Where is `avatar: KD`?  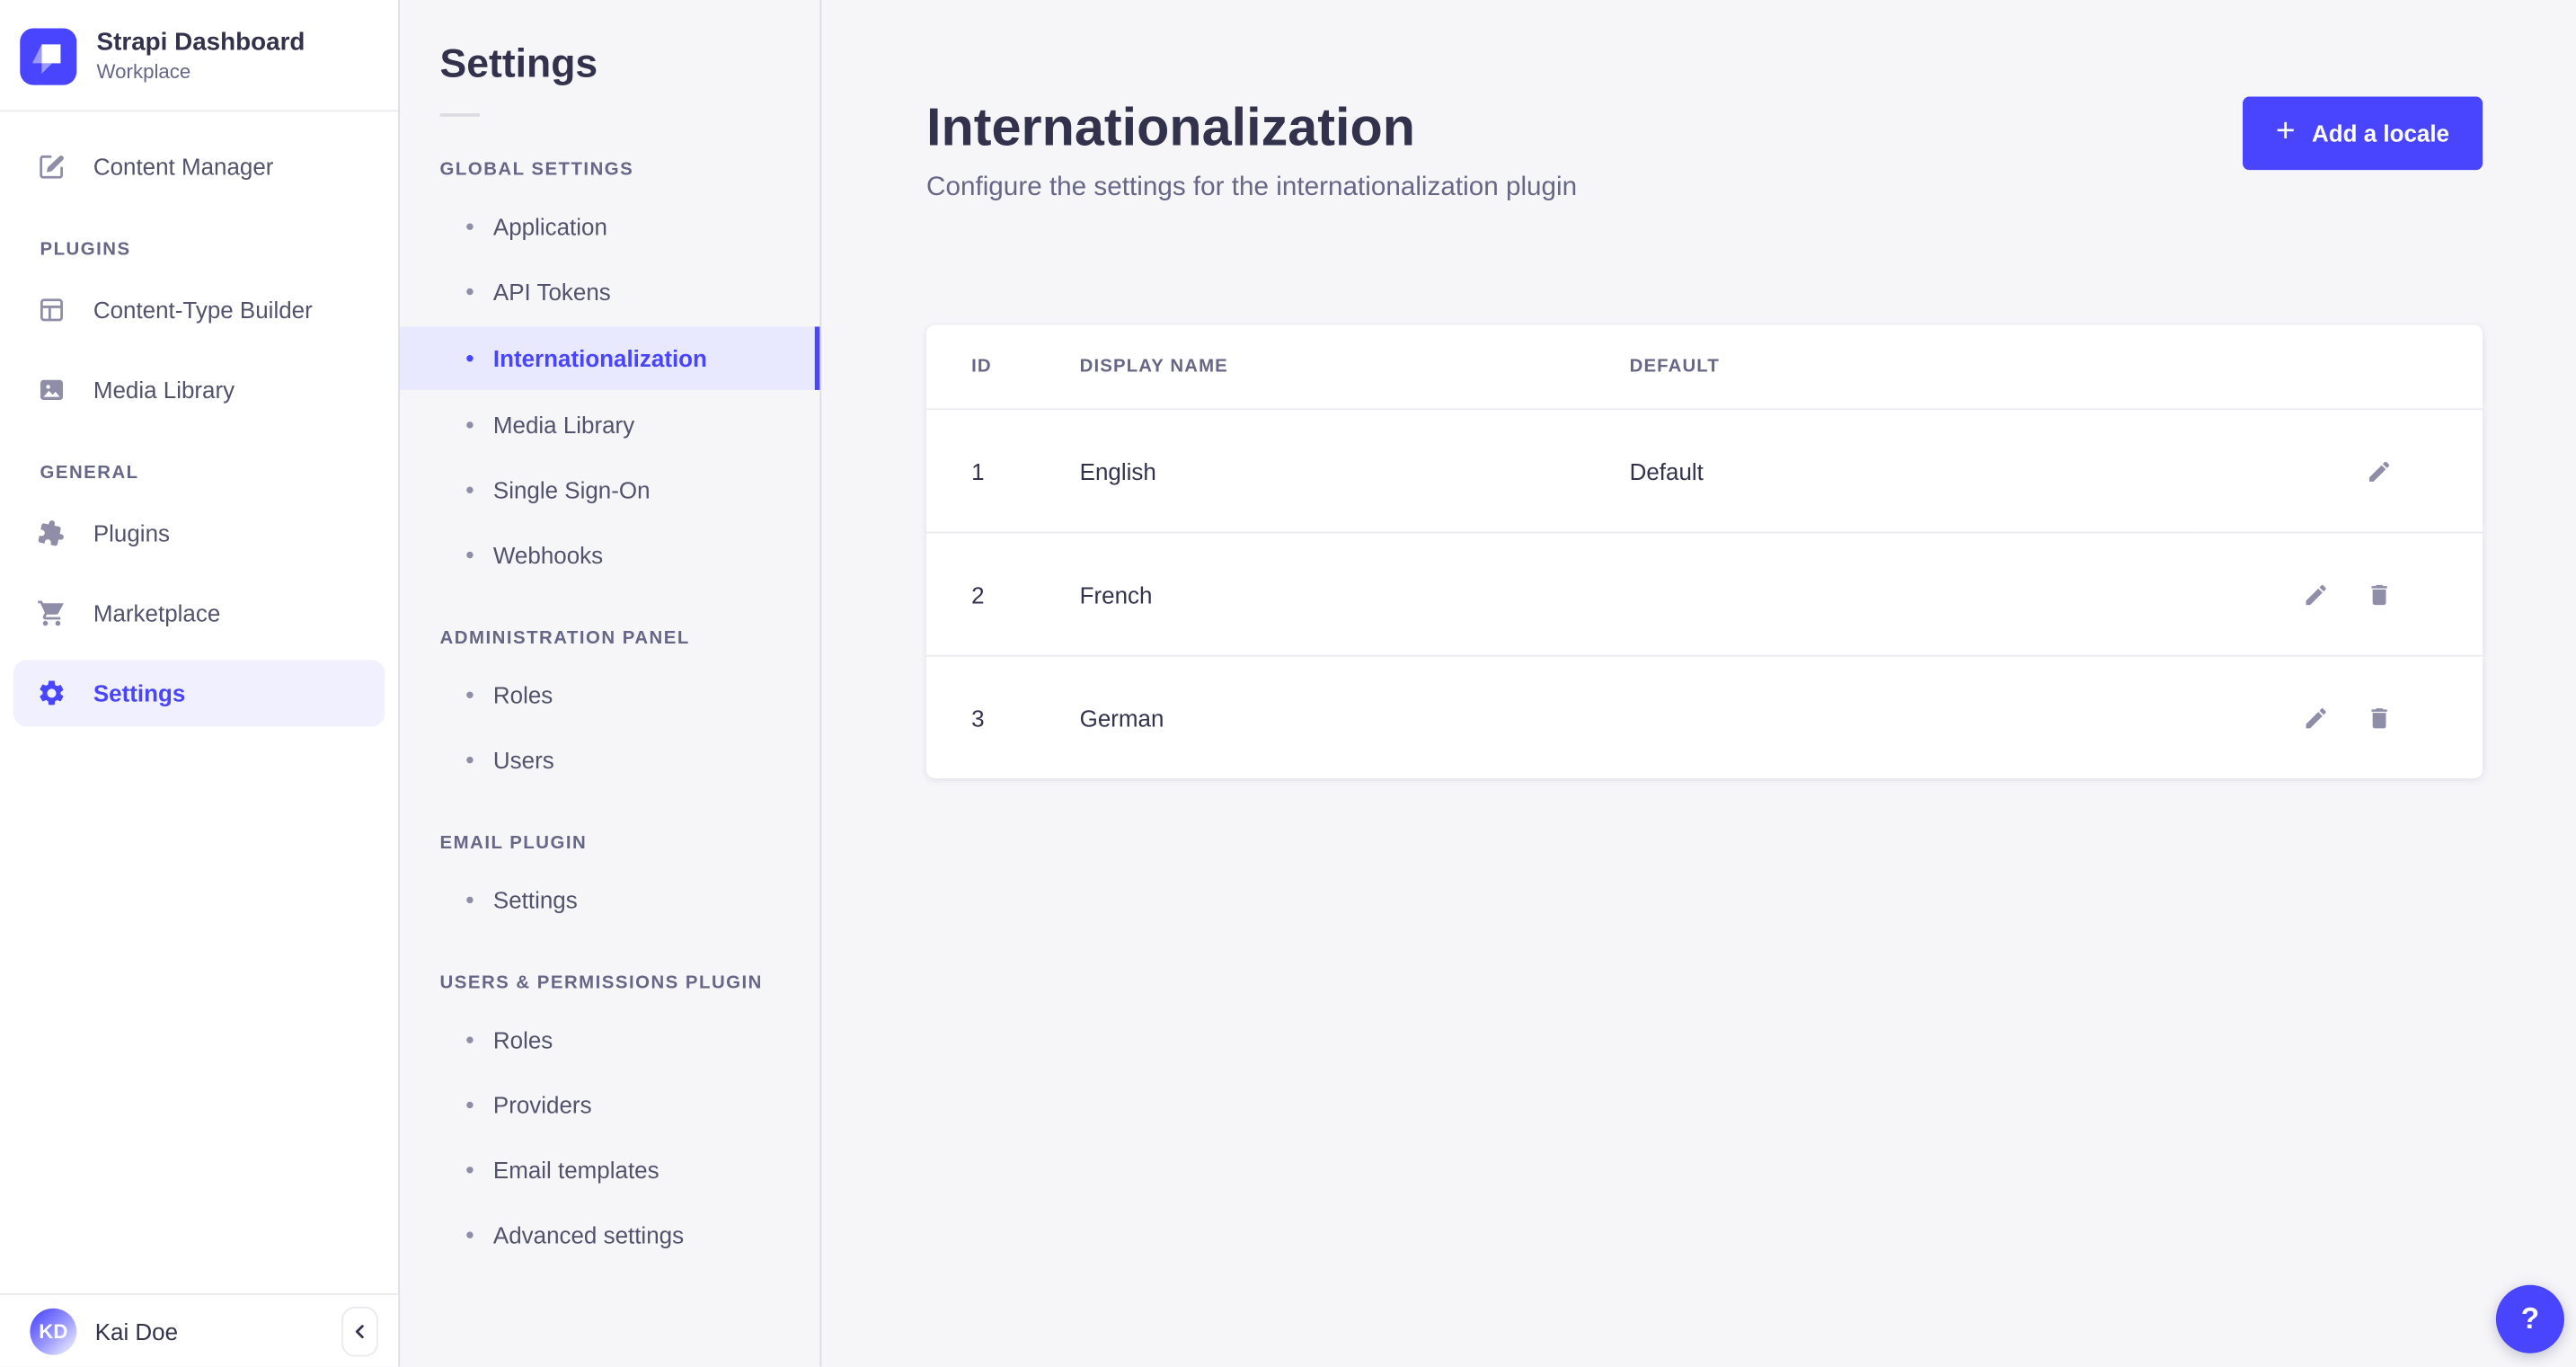
avatar: KD is located at coordinates (53, 1331).